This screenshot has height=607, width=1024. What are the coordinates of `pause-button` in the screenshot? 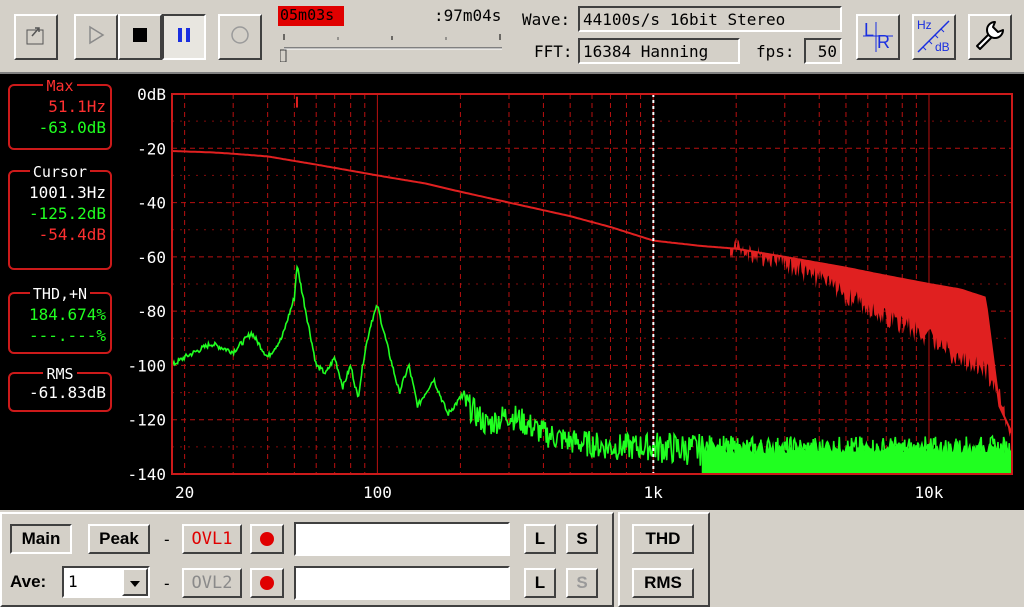 It's located at (184, 37).